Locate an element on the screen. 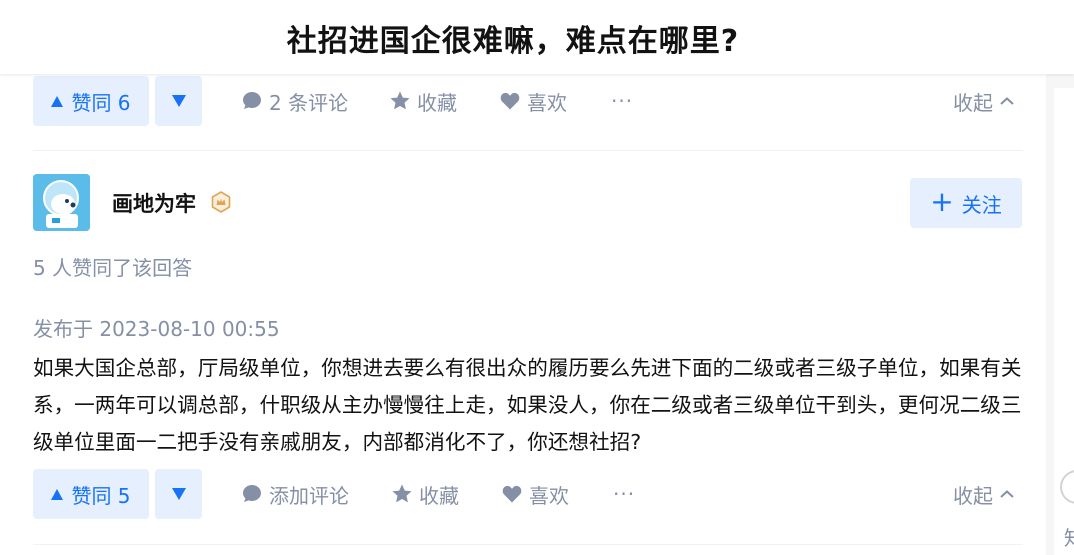  vote-up-button: 赞同 5 is located at coordinates (91, 494).